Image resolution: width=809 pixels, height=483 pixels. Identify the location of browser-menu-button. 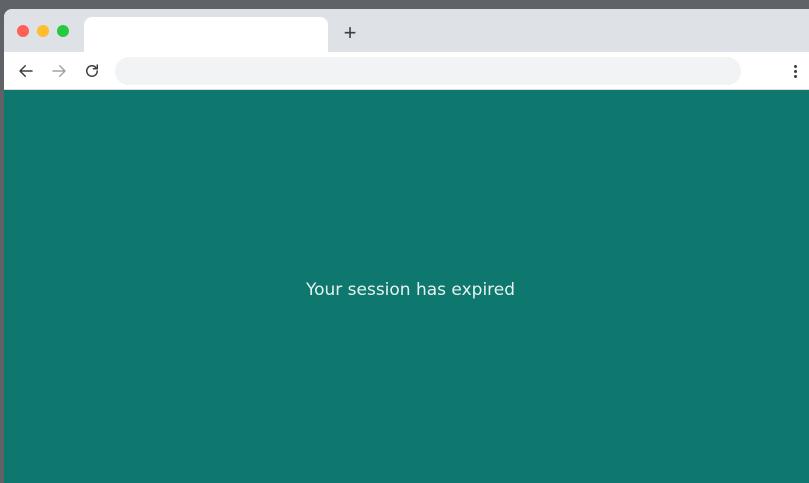
(795, 71).